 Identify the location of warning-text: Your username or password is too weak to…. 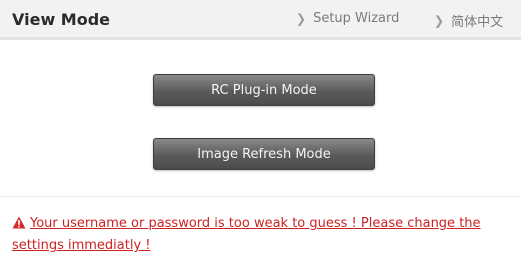
(246, 234).